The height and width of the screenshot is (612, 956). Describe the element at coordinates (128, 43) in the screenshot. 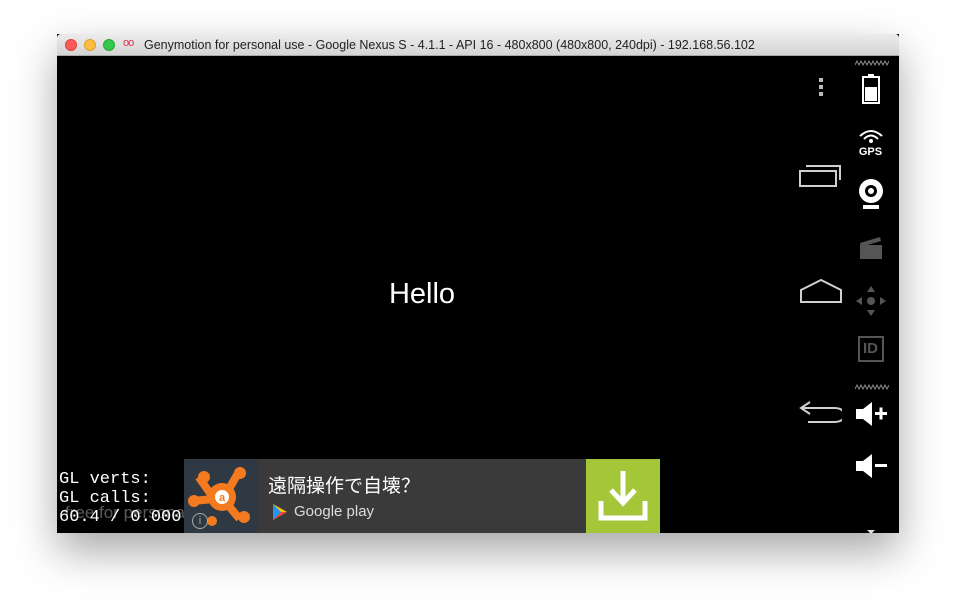

I see `genymotion-logo-icon: oo` at that location.